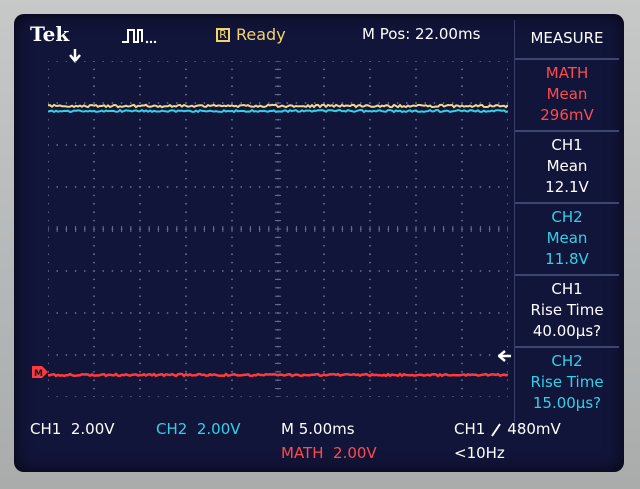 This screenshot has width=640, height=489. I want to click on trigger-frequency: <10Hz, so click(479, 453).